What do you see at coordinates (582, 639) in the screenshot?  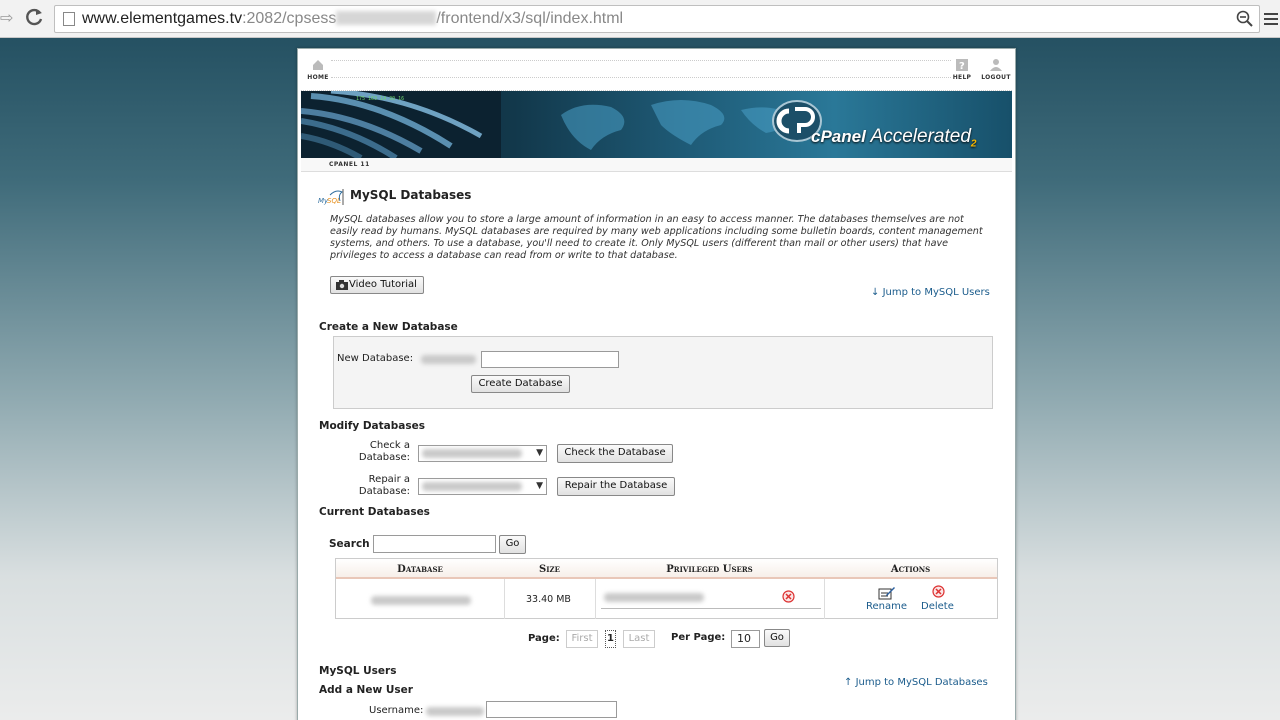 I see `first-page-button: First` at bounding box center [582, 639].